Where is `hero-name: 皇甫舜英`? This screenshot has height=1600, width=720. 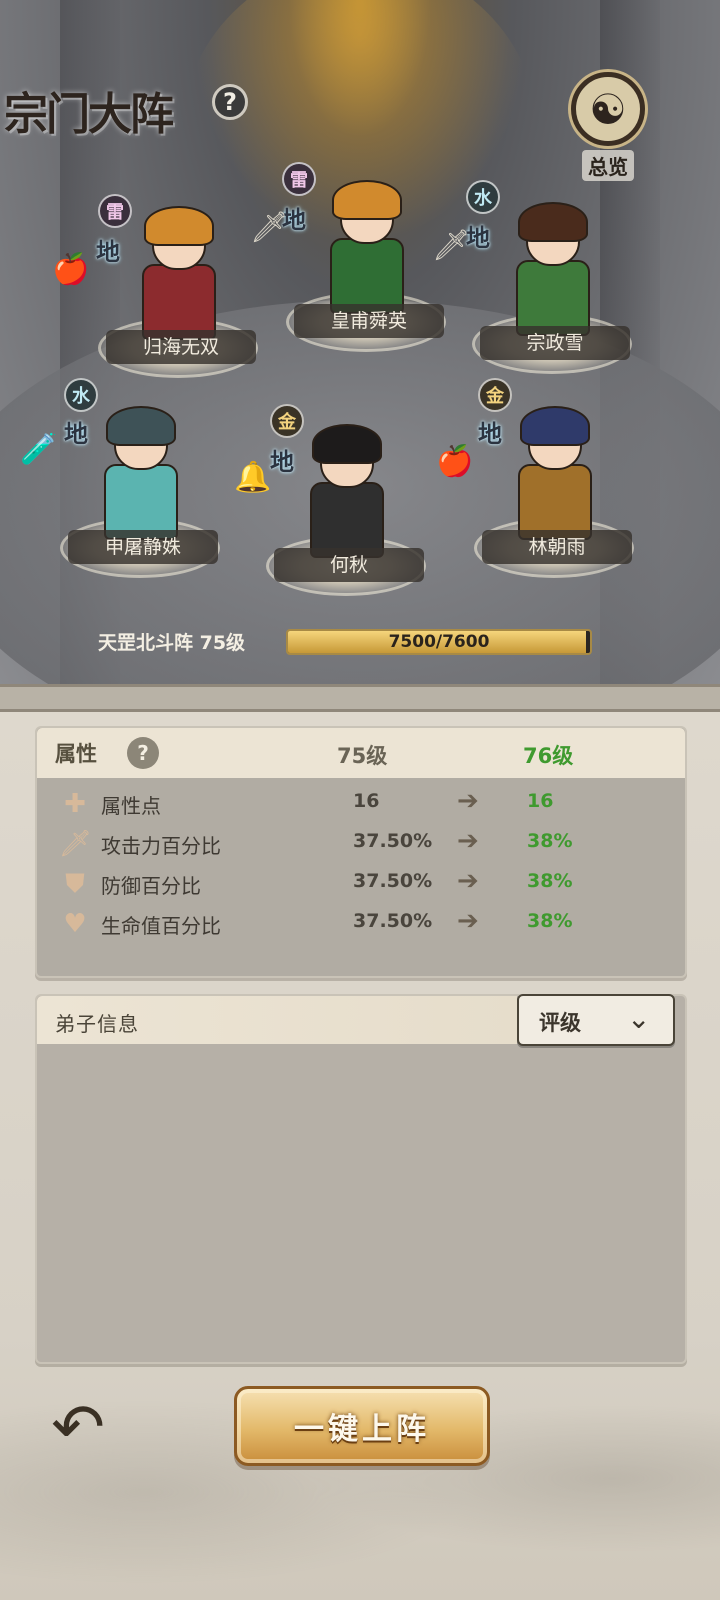 hero-name: 皇甫舜英 is located at coordinates (369, 321).